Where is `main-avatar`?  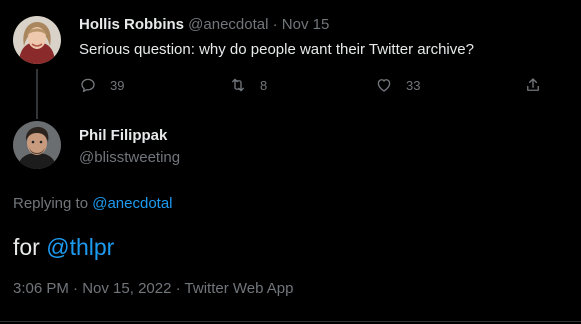 main-avatar is located at coordinates (37, 145).